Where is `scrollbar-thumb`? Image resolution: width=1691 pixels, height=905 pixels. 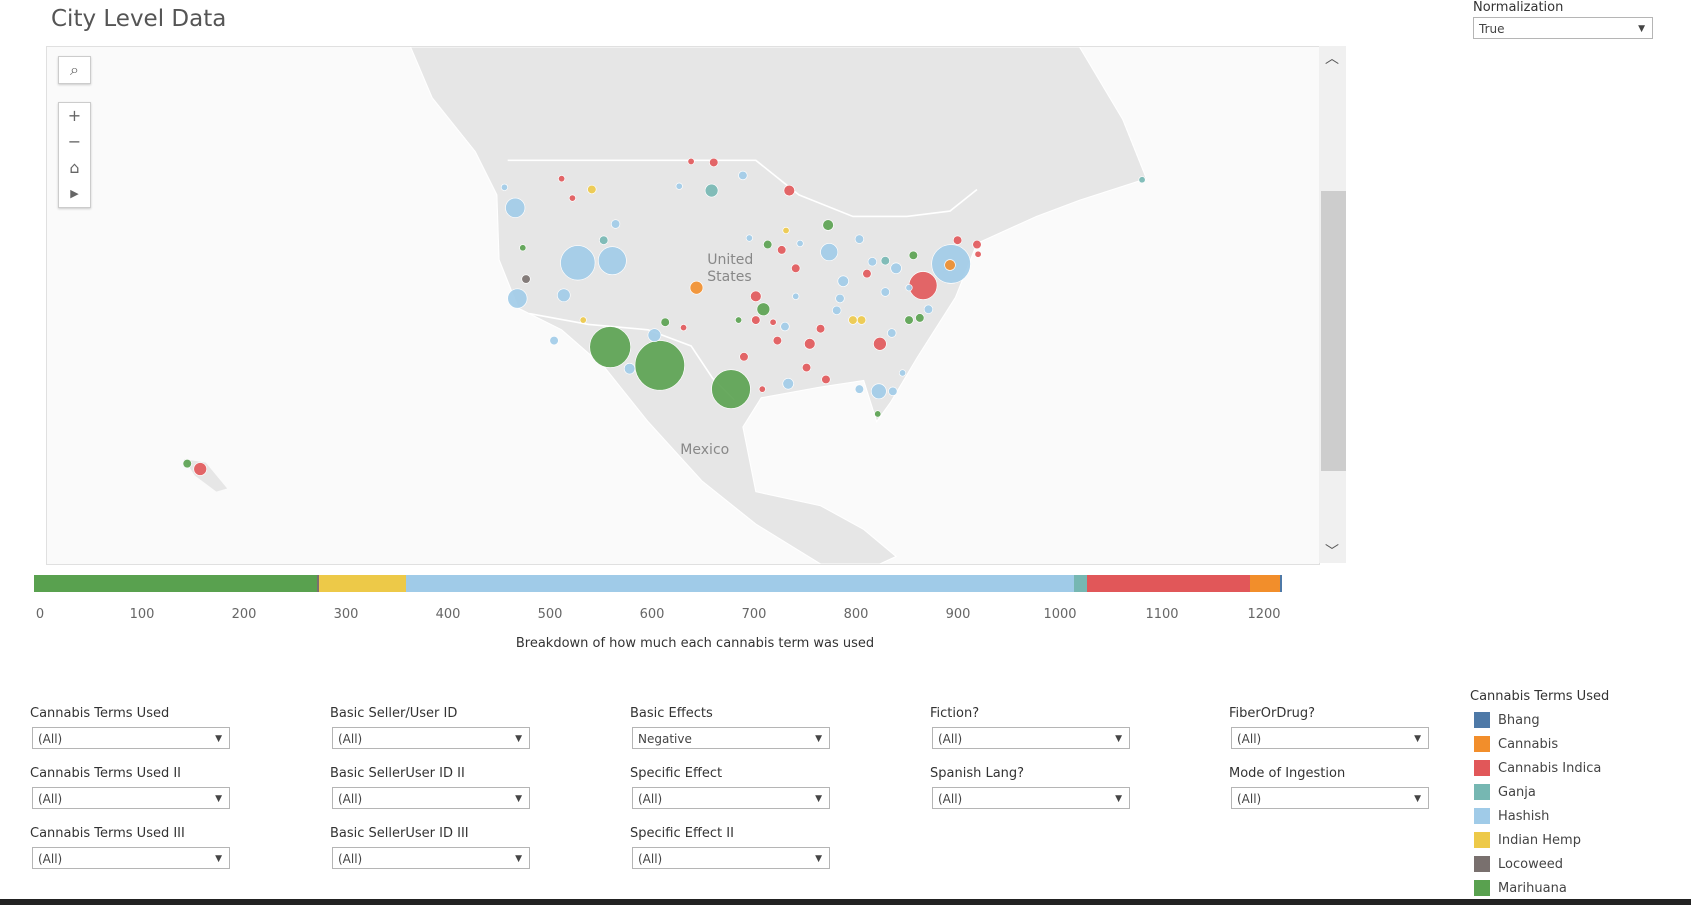
scrollbar-thumb is located at coordinates (1333, 331).